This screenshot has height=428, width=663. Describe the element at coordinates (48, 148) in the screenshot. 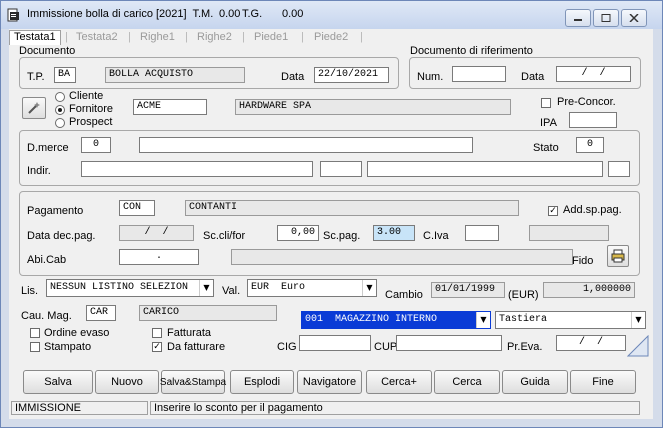

I see `dmerce-label: D.merce` at that location.